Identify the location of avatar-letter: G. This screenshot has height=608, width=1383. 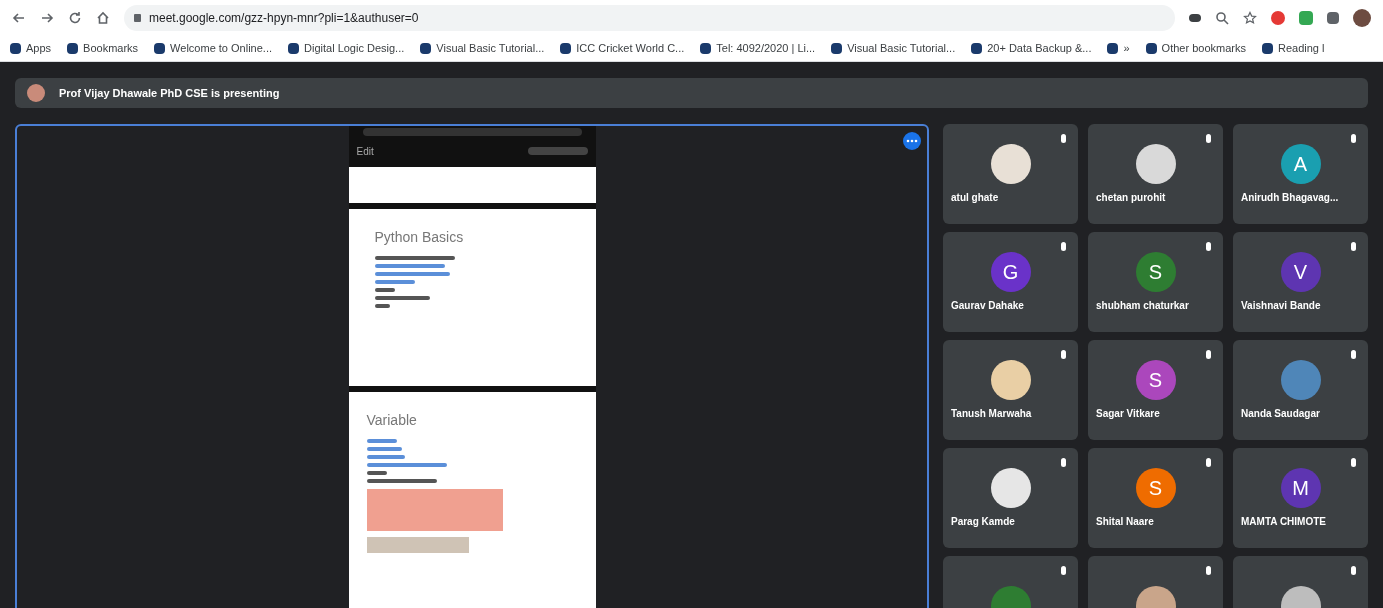
(1010, 272).